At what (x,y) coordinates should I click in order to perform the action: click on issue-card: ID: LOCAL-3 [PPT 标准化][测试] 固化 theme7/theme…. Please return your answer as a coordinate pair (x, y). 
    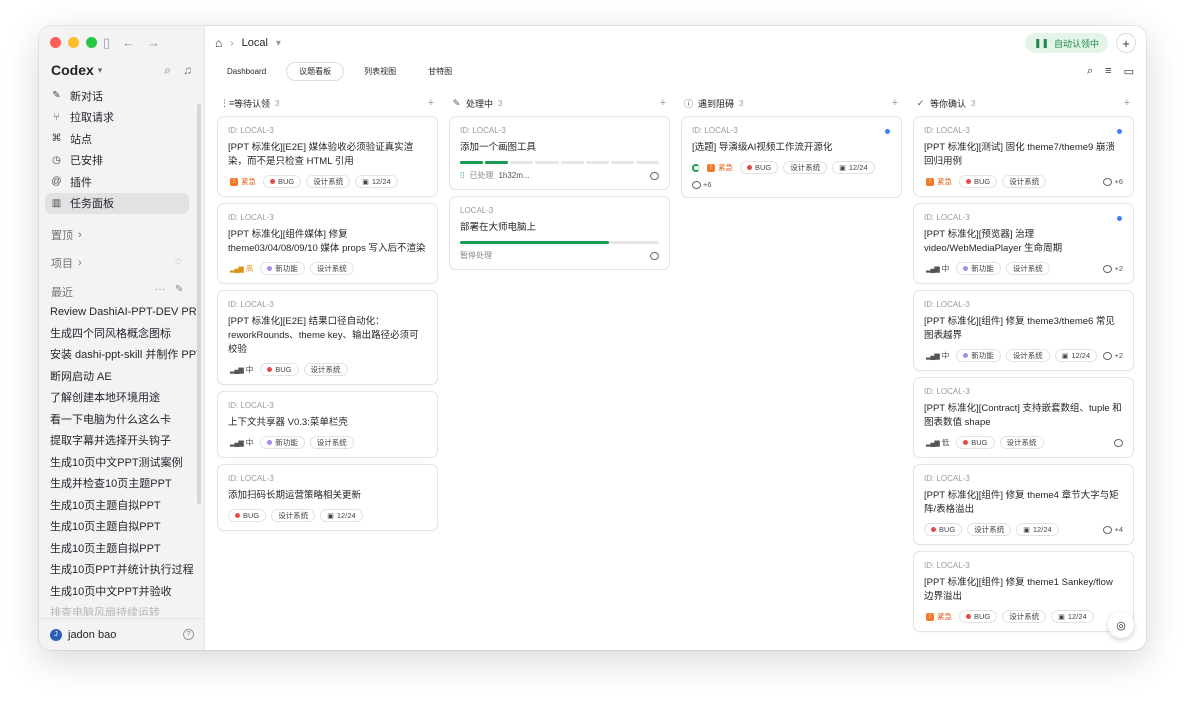
    Looking at the image, I should click on (1023, 156).